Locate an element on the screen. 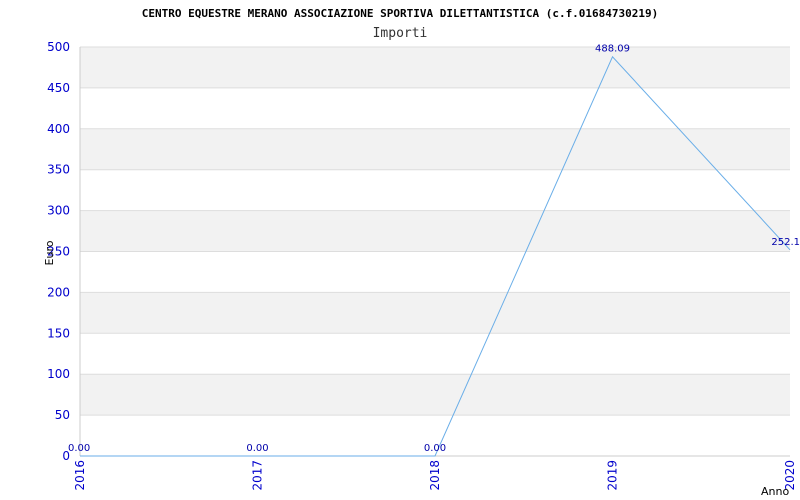  y-tick-label: 100 is located at coordinates (58, 374).